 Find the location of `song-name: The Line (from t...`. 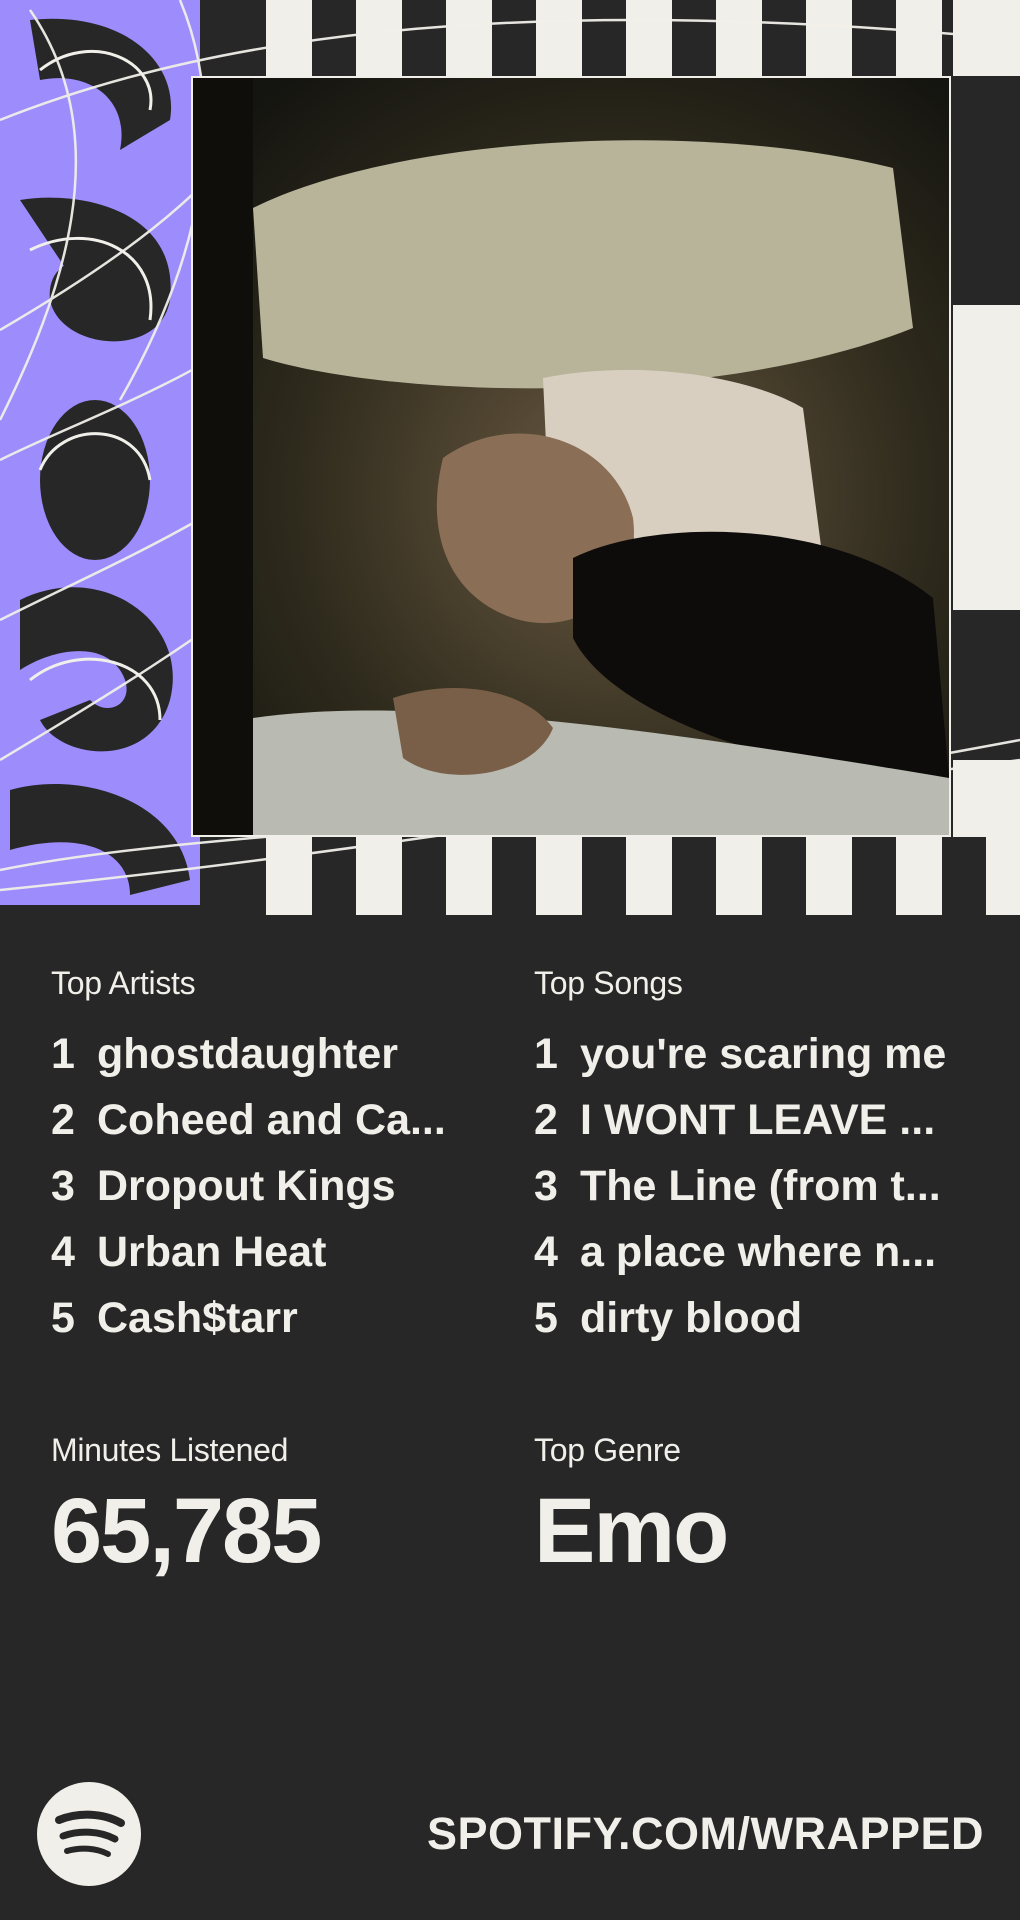

song-name: The Line (from t... is located at coordinates (760, 1185).